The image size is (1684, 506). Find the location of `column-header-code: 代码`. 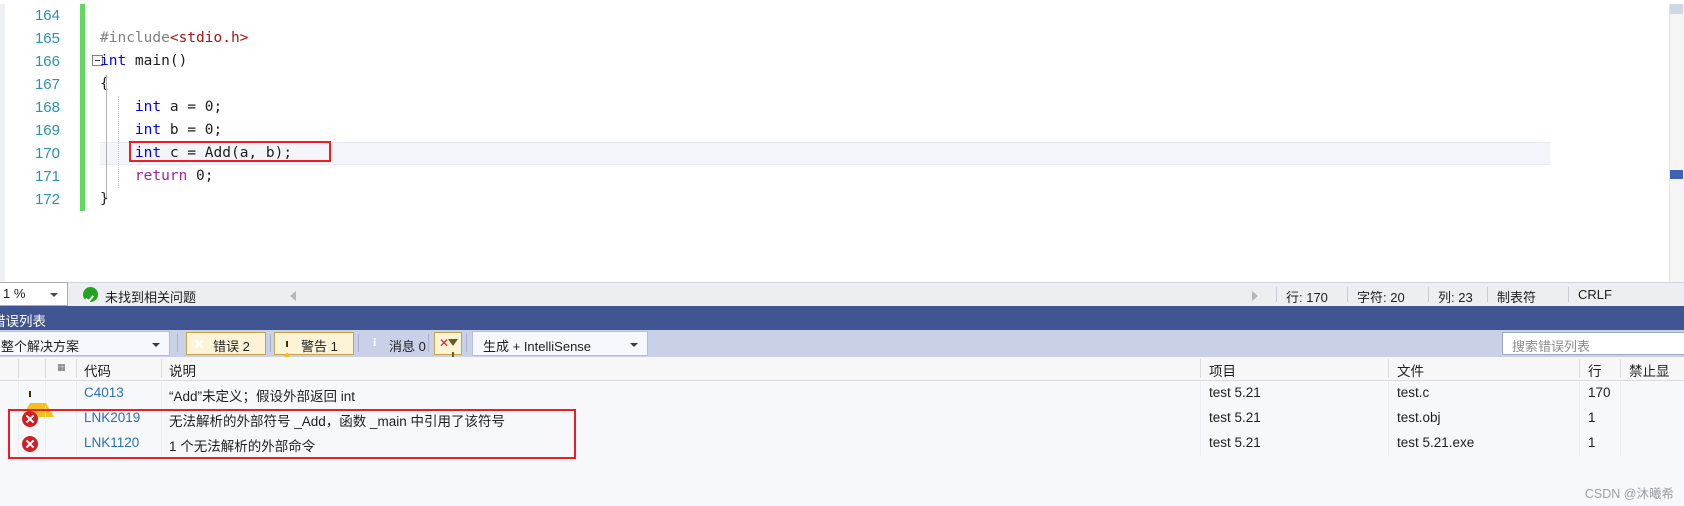

column-header-code: 代码 is located at coordinates (97, 370).